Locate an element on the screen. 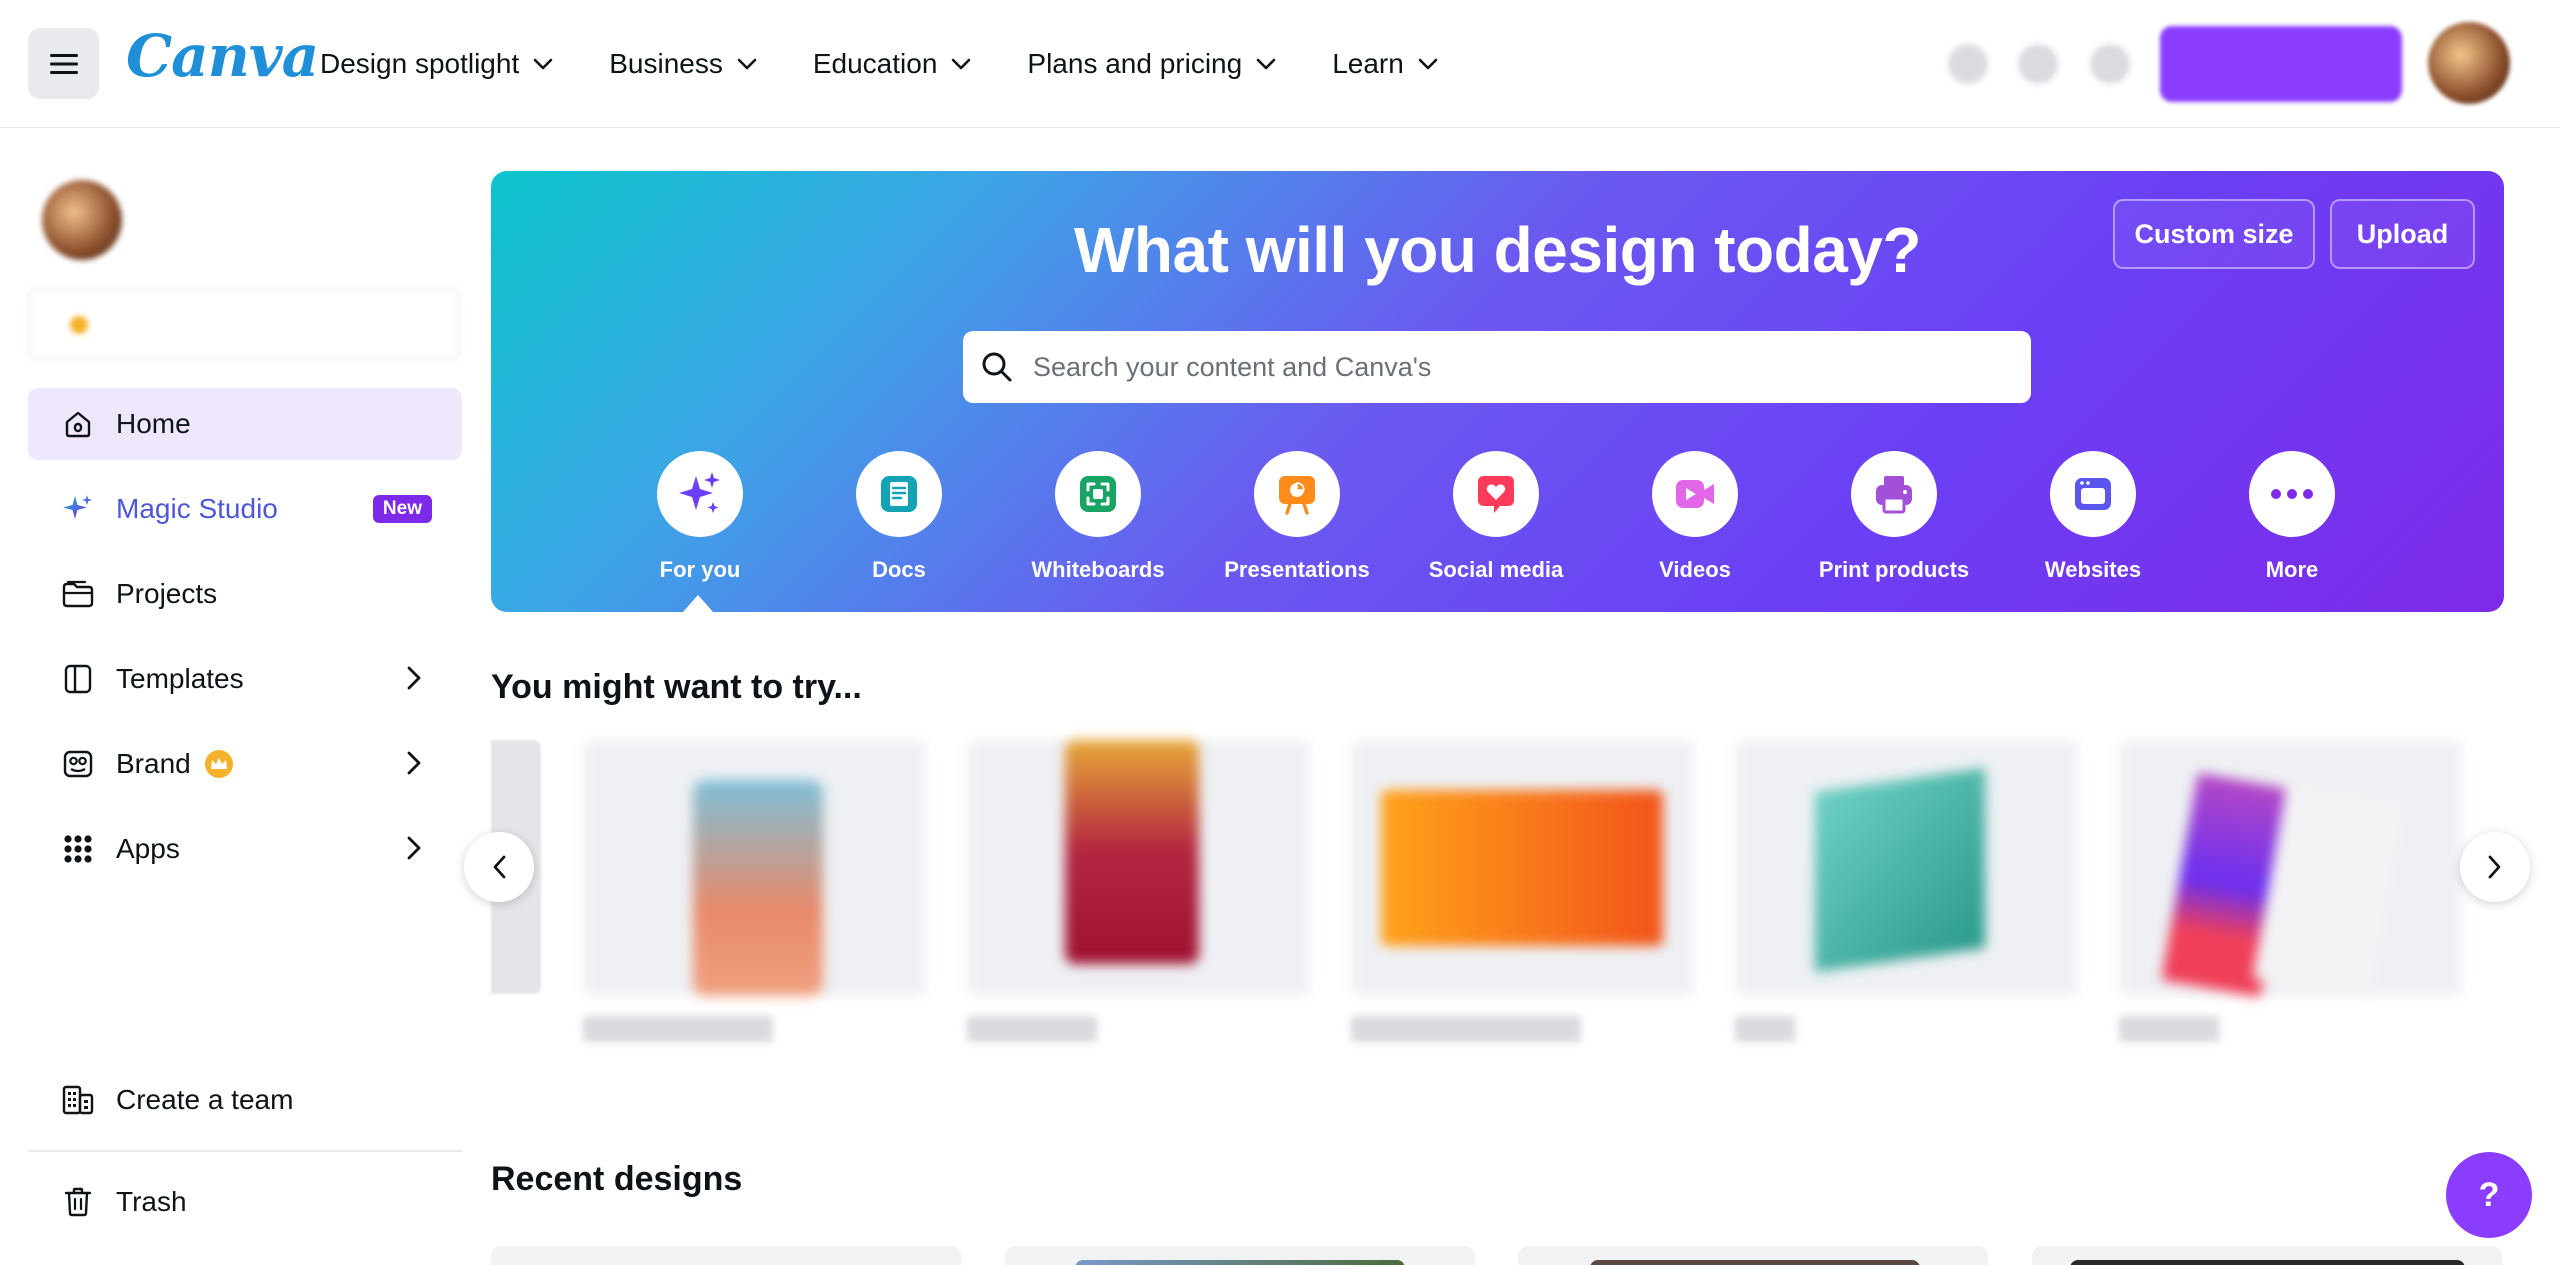 This screenshot has height=1265, width=2560. nav-plans-pricing: Plans and pricing is located at coordinates (1151, 64).